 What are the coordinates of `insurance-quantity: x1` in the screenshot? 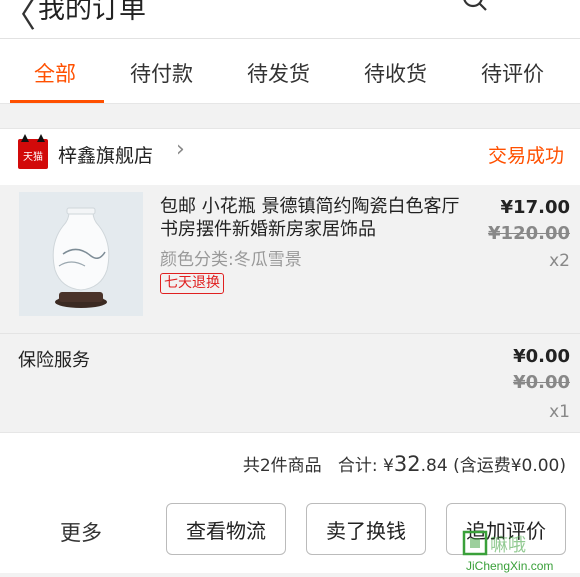 It's located at (559, 412).